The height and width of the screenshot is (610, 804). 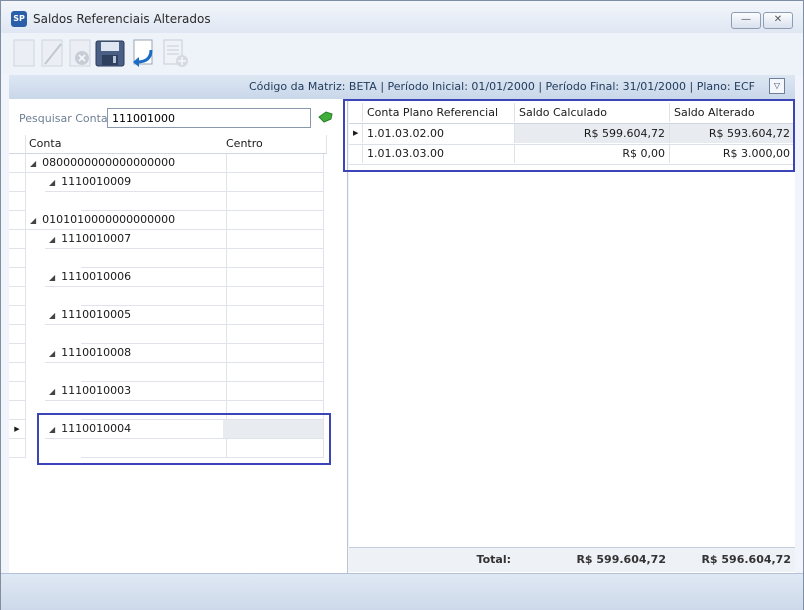 I want to click on tree-cell-conta: ◢ 1110010009, so click(x=136, y=182).